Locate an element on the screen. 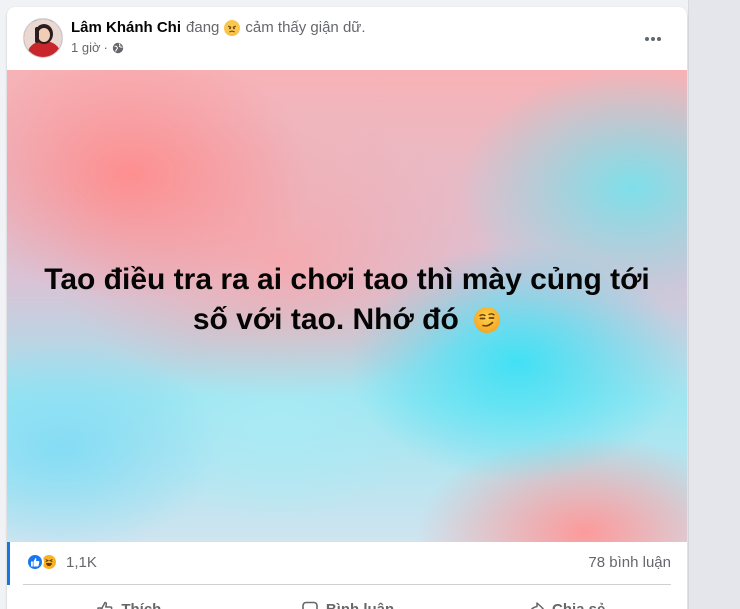 The height and width of the screenshot is (609, 740). smirking-face-icon is located at coordinates (487, 319).